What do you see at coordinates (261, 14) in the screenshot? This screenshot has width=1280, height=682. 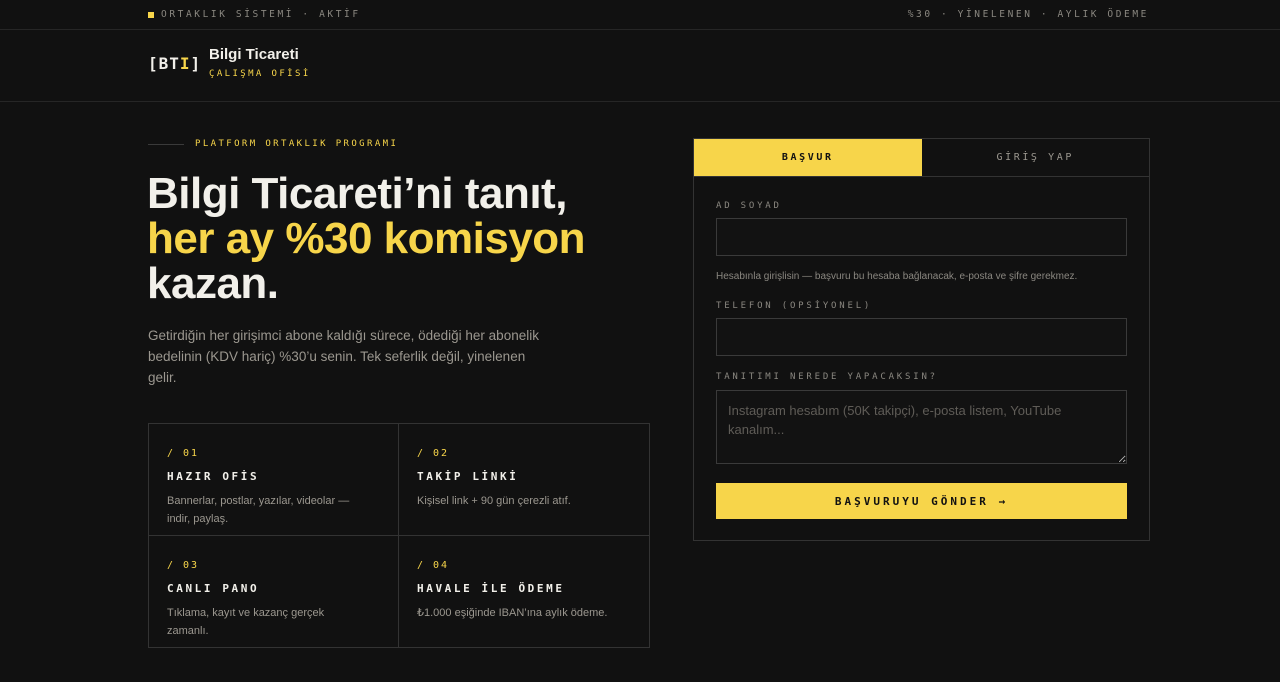 I see `system-status-text: ORTAKLIK SİSTEMİ · AKTİF` at bounding box center [261, 14].